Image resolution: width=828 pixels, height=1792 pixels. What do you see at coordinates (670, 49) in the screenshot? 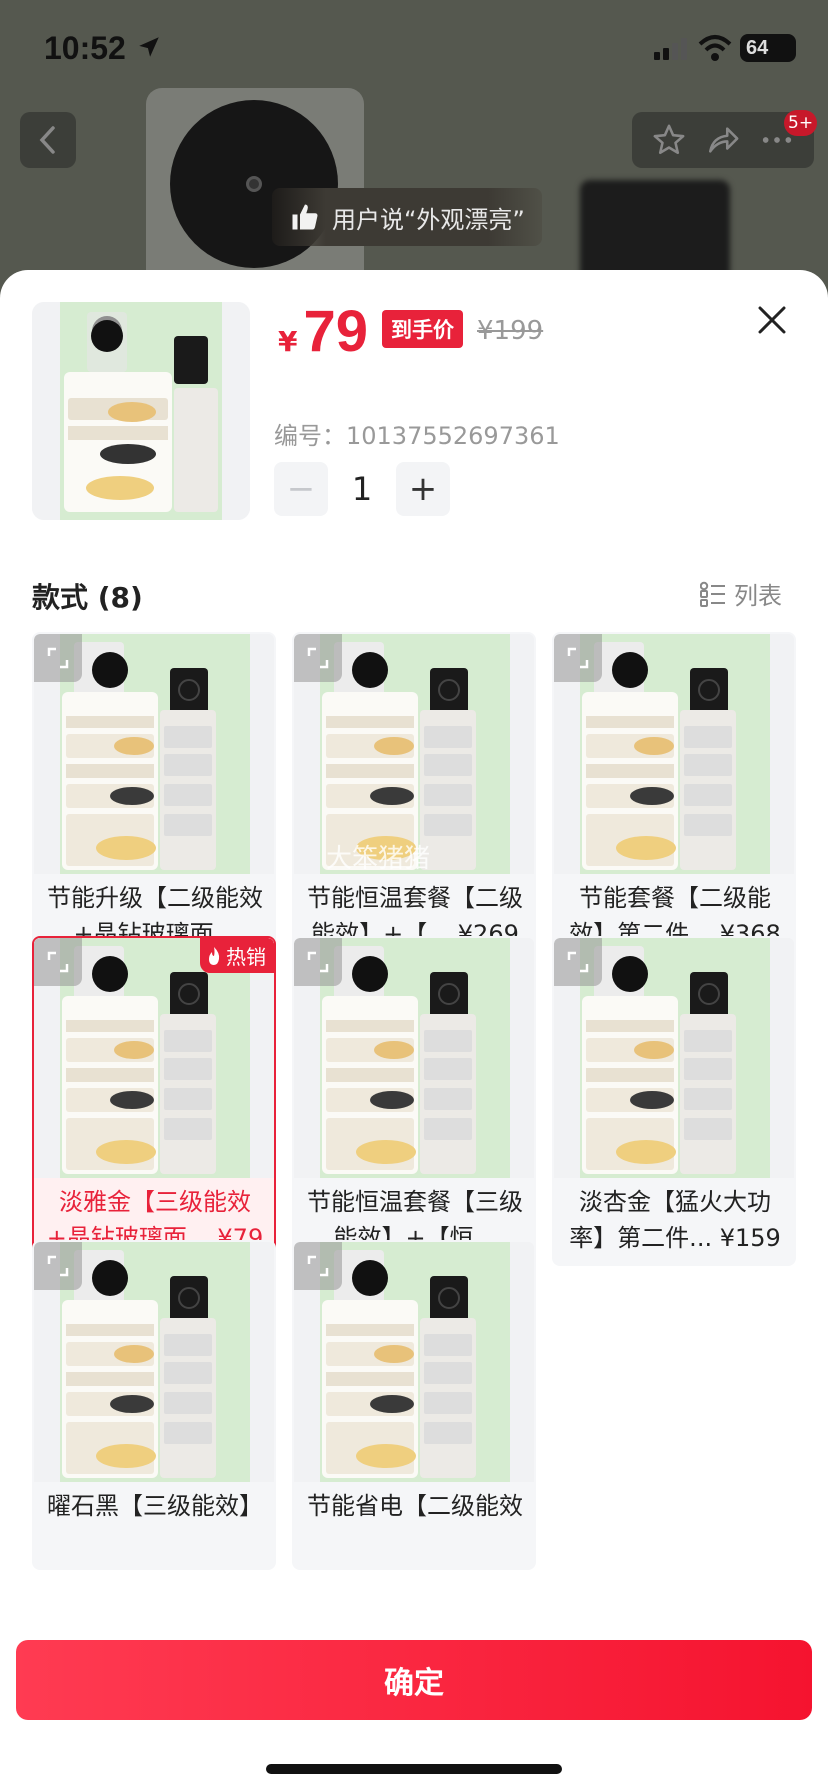
I see `cellular-signal-icon` at bounding box center [670, 49].